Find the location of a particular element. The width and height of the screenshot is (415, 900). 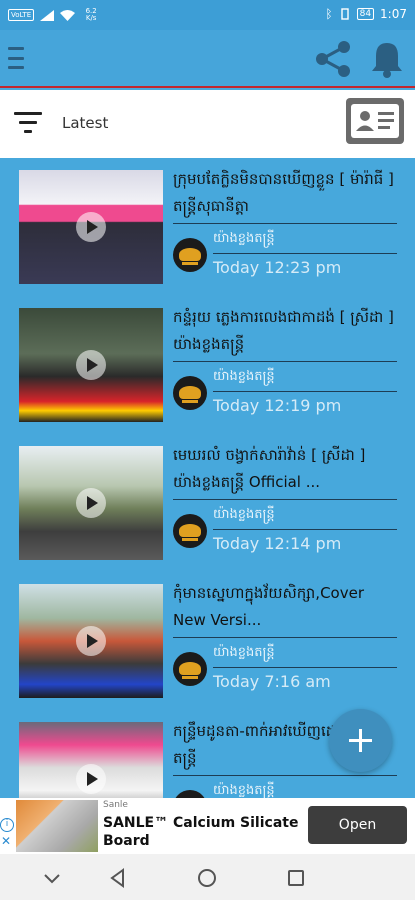

app-bar is located at coordinates (207, 59).